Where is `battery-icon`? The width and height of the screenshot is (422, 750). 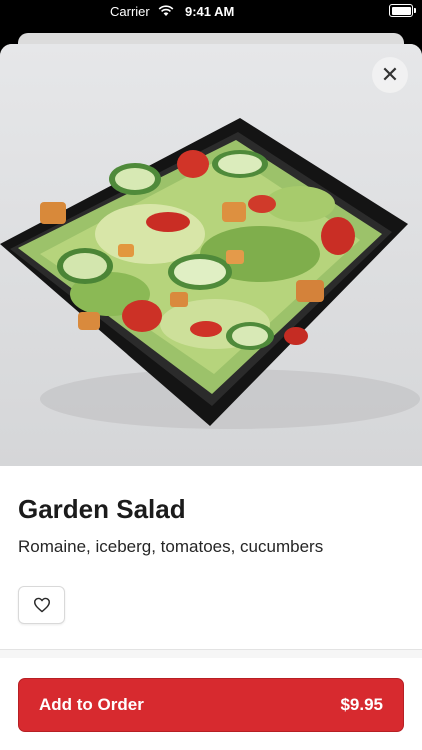
battery-icon is located at coordinates (401, 10).